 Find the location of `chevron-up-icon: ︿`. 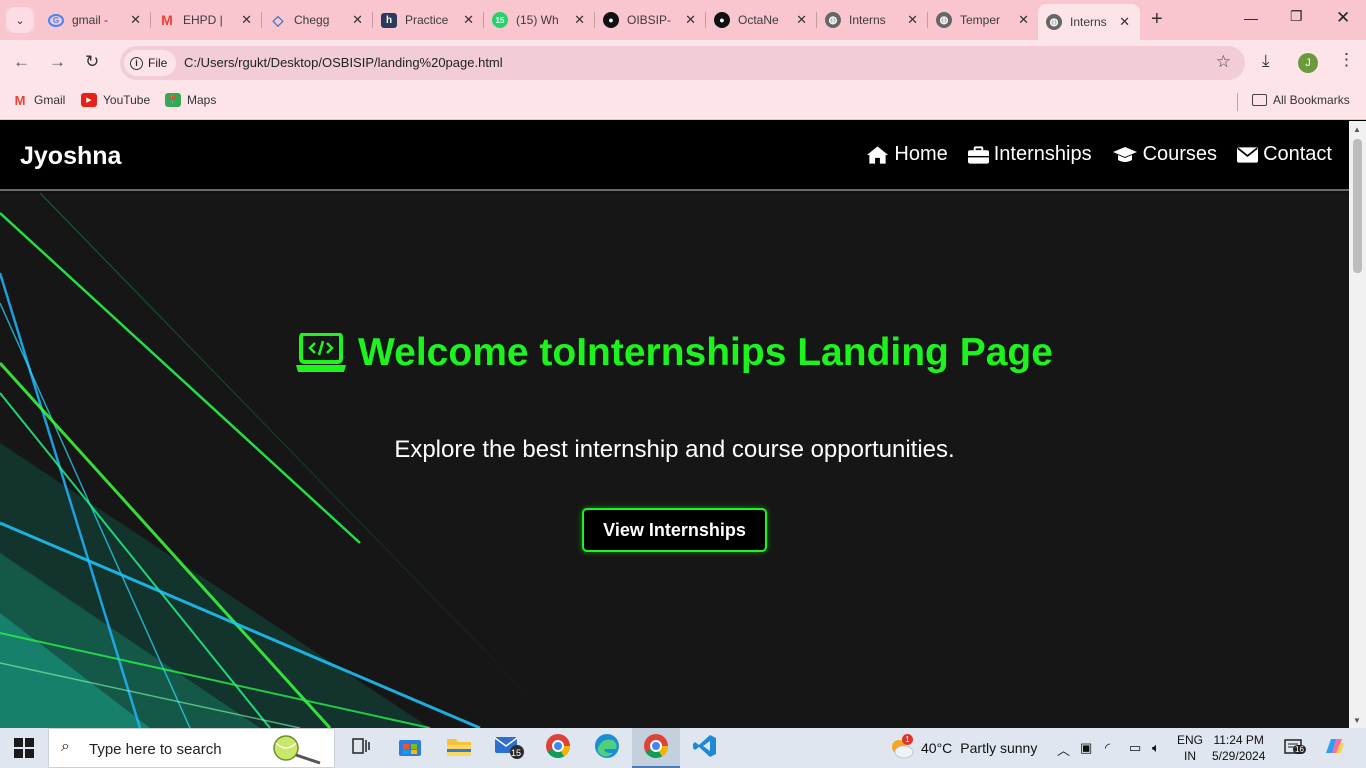

chevron-up-icon: ︿ is located at coordinates (1064, 750).